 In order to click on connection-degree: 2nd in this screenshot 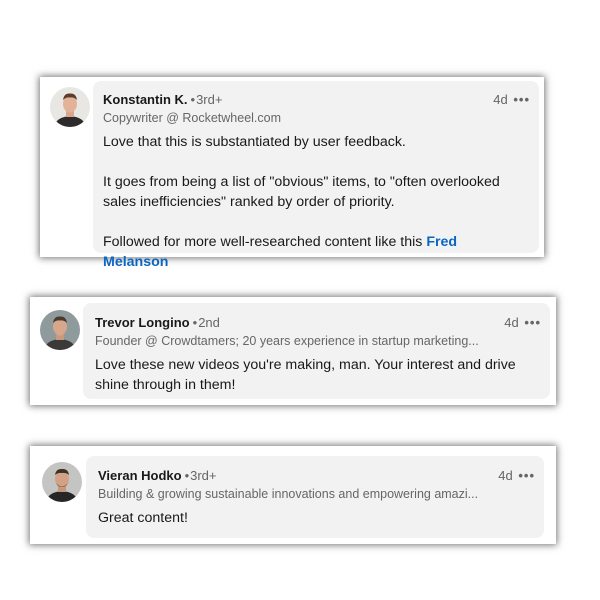, I will do `click(209, 322)`.